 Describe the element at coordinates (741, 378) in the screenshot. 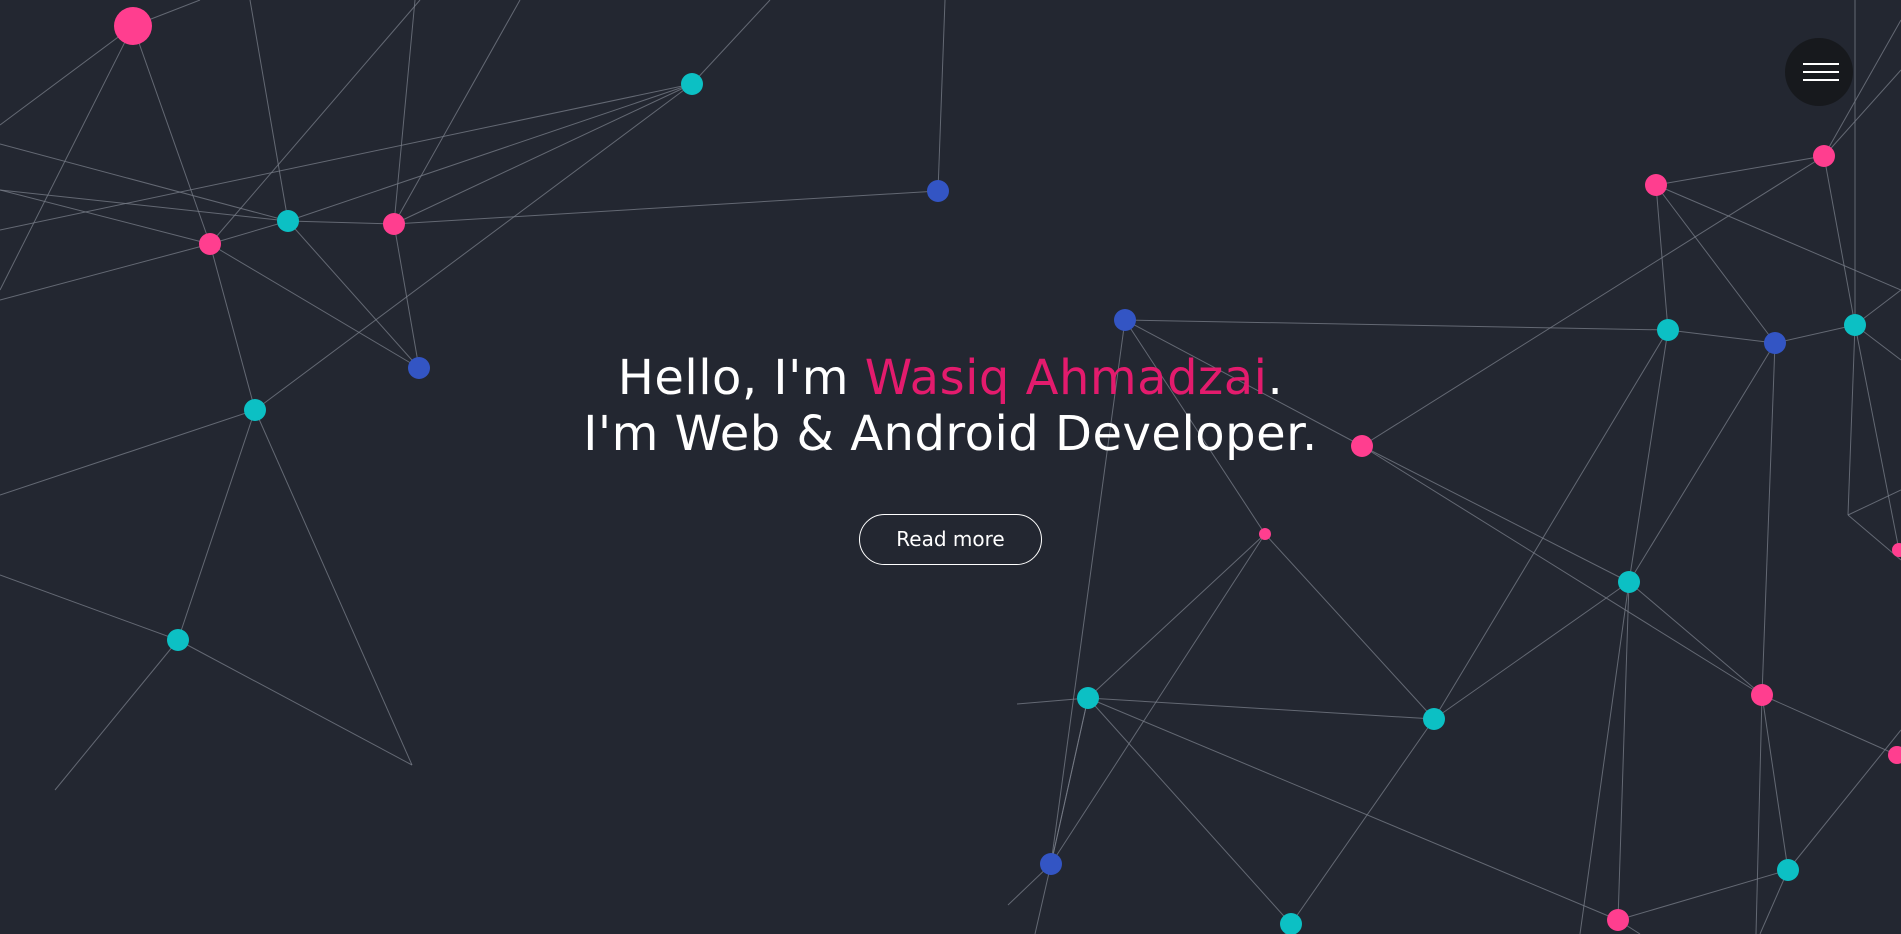

I see `hero-greeting: Hello, I'm` at that location.